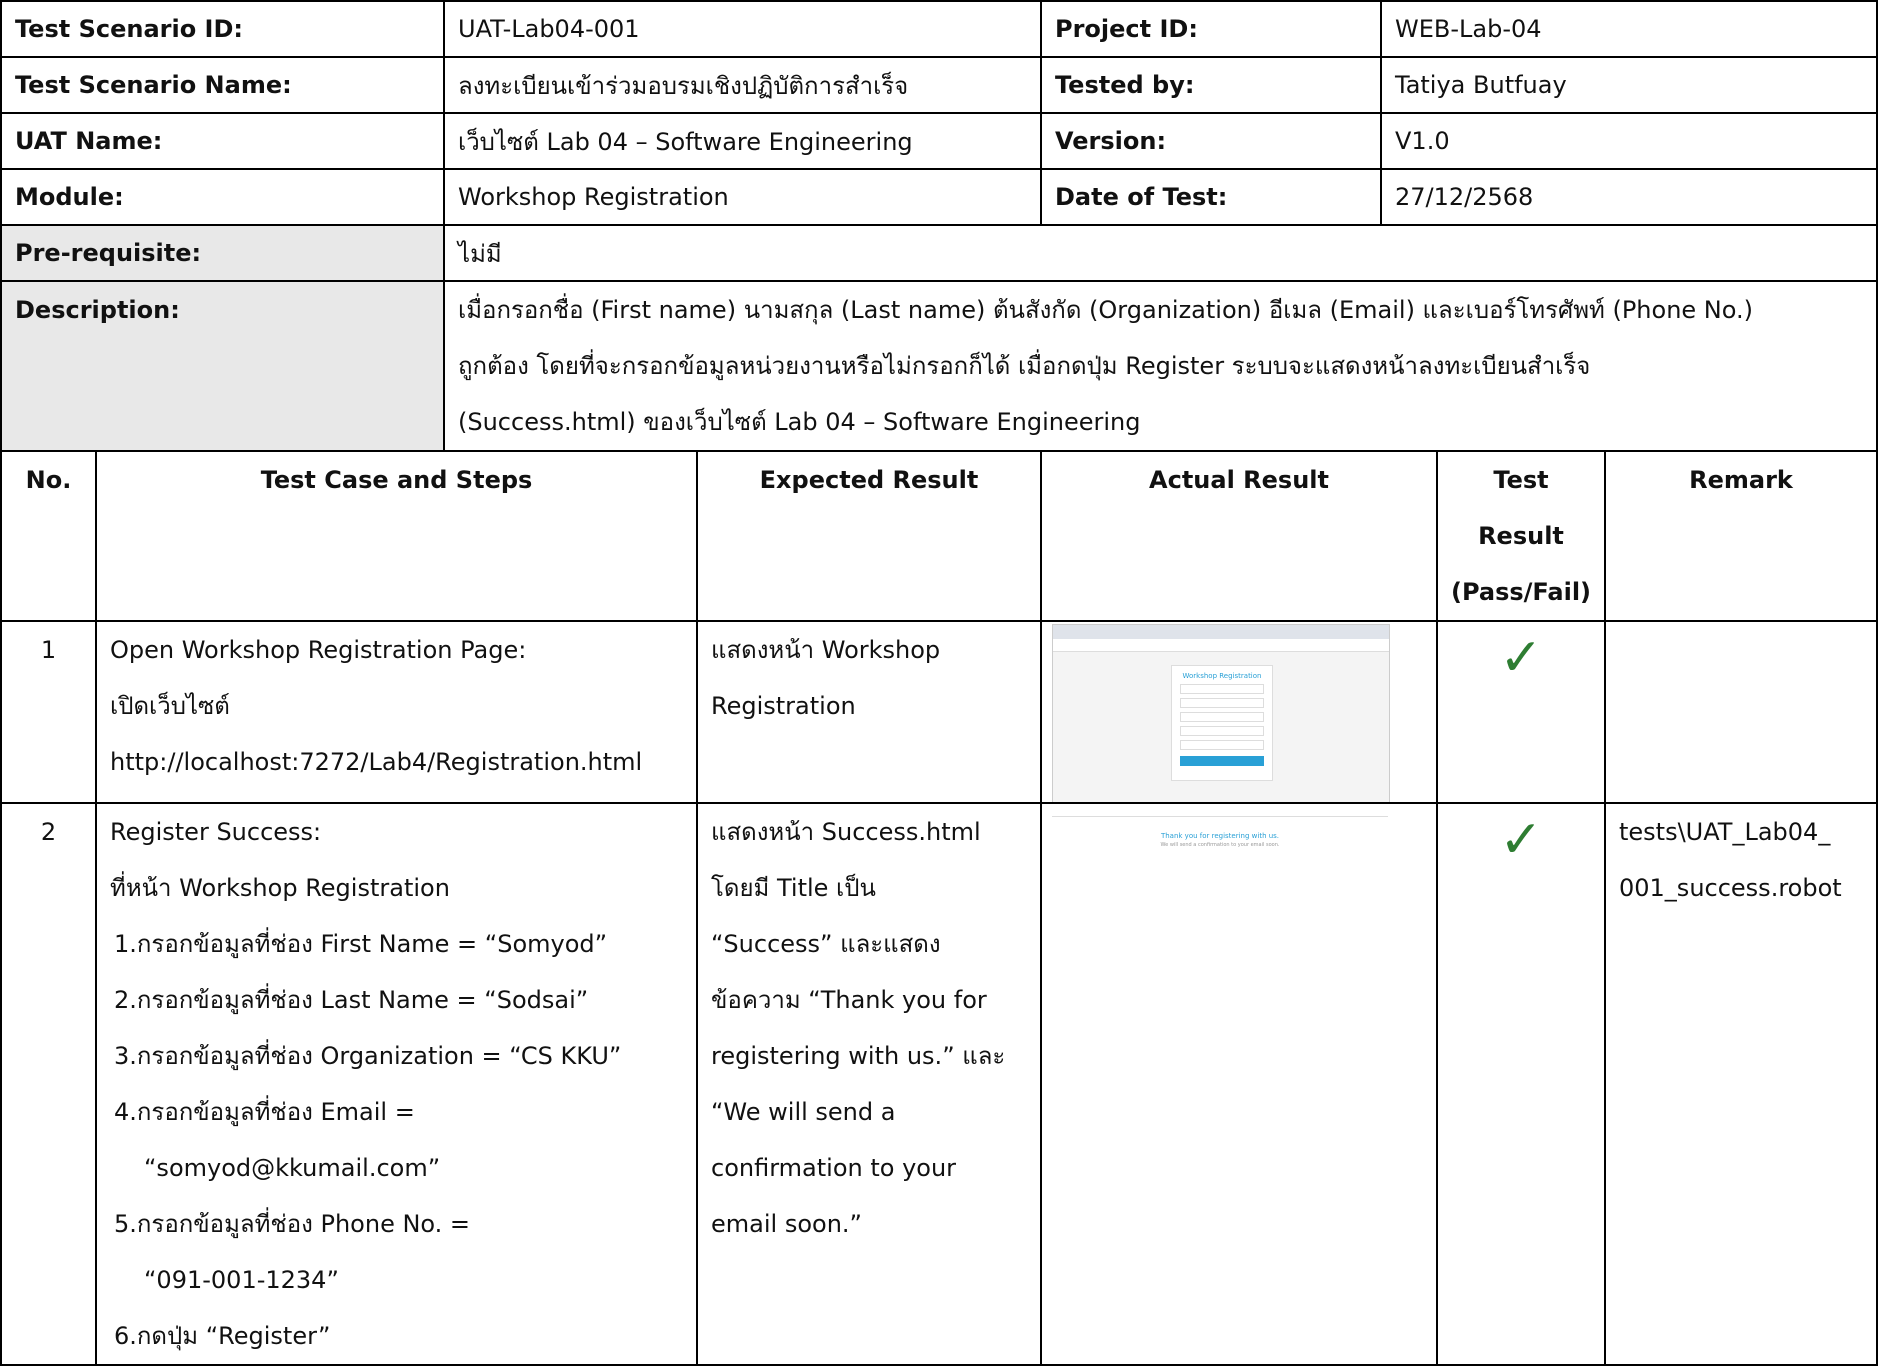 The image size is (1879, 1372). Describe the element at coordinates (264, 1112) in the screenshot. I see `step-line: 4.กรอกข้อมูลที่ช่อง Email =` at that location.